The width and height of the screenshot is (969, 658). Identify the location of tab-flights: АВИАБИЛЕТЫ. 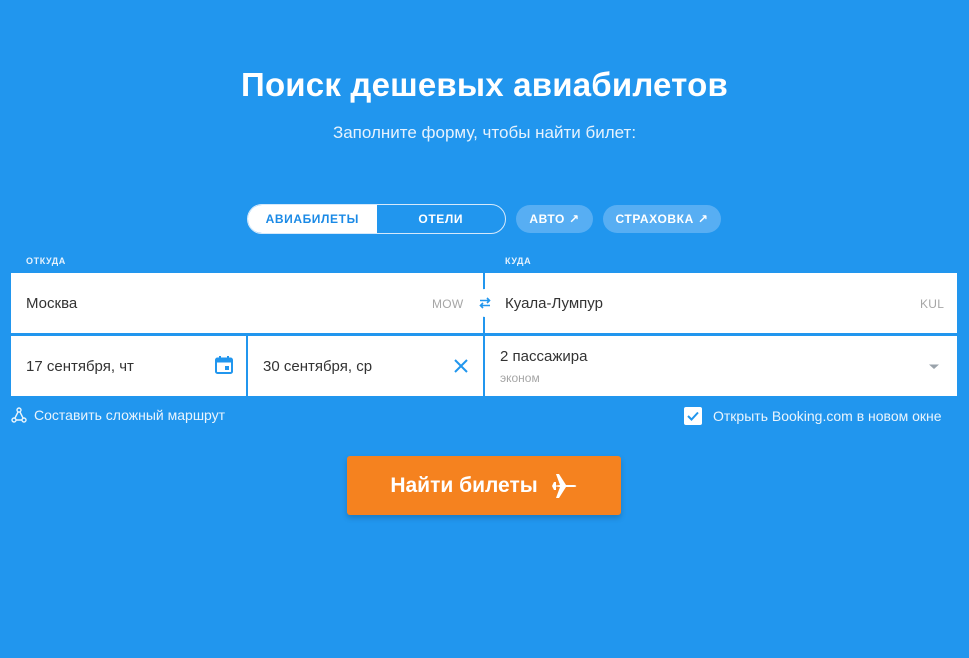
(312, 219).